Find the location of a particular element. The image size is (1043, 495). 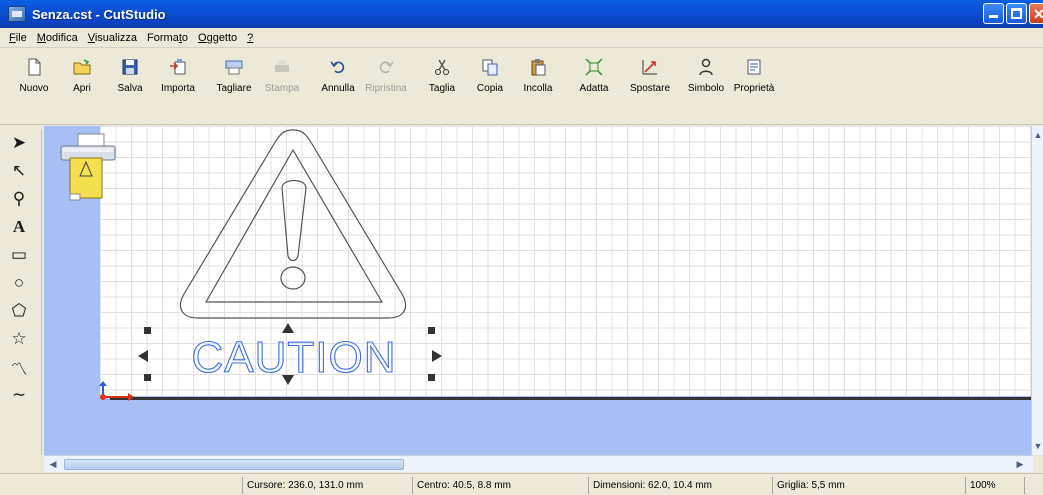

text-a-icon: A is located at coordinates (19, 226).